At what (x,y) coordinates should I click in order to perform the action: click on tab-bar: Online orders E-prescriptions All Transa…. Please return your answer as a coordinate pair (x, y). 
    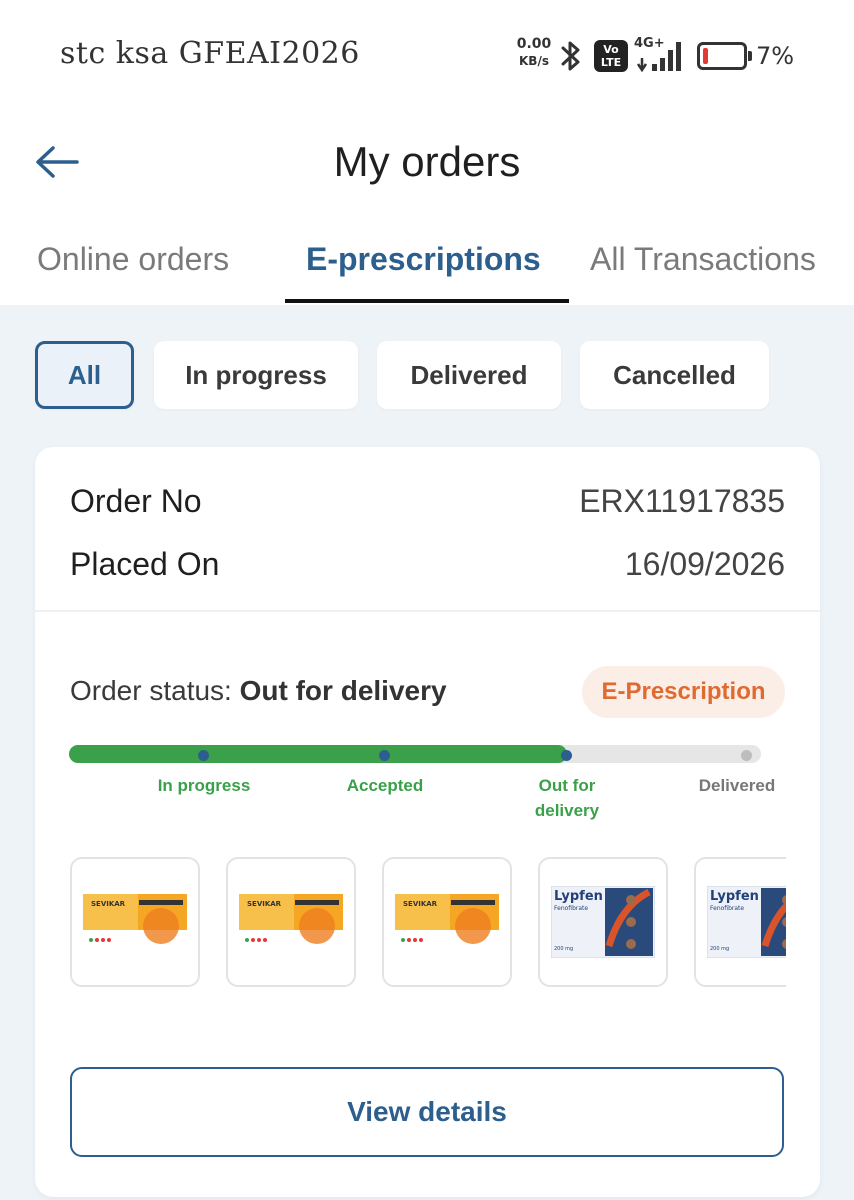
    Looking at the image, I should click on (427, 265).